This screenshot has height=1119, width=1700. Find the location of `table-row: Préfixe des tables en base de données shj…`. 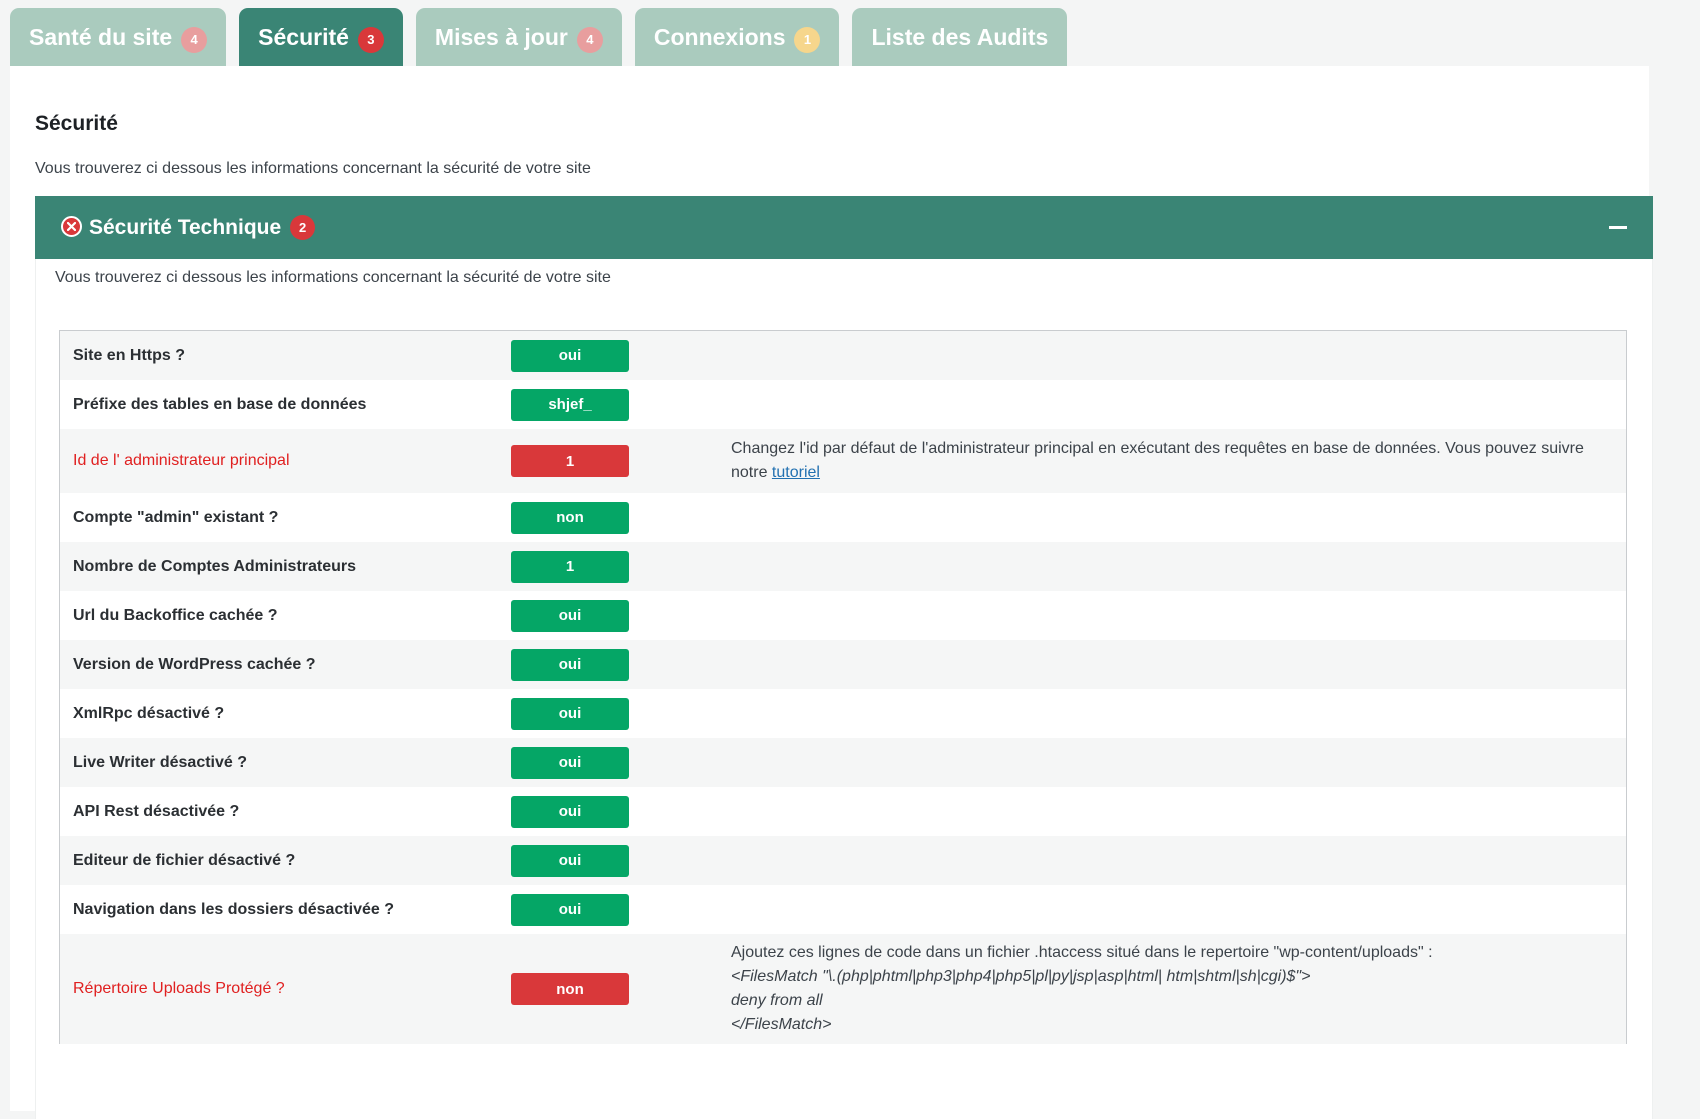

table-row: Préfixe des tables en base de données shj… is located at coordinates (843, 404).